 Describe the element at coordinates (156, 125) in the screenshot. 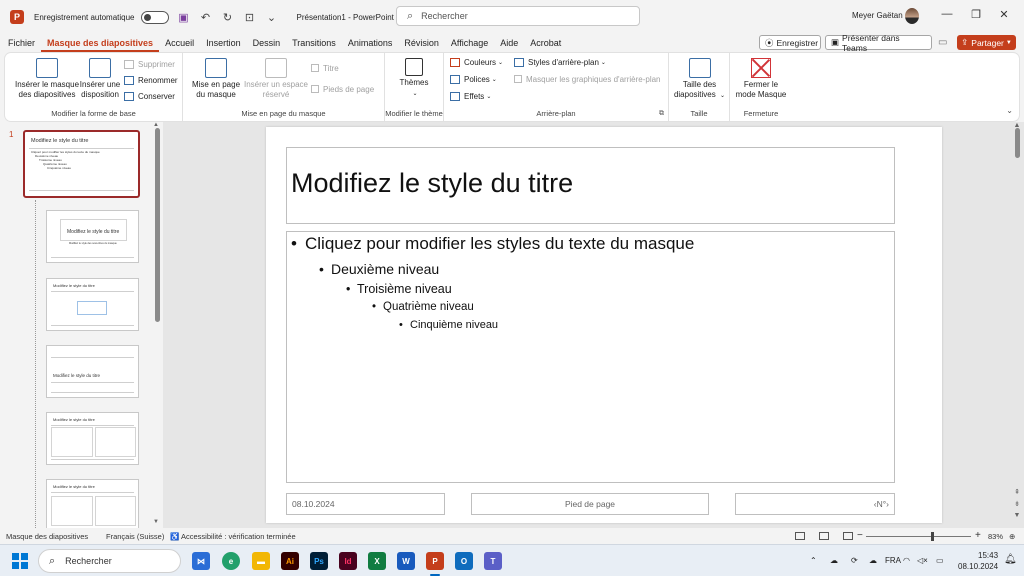

I see `scroll-up-icon: ▲` at that location.